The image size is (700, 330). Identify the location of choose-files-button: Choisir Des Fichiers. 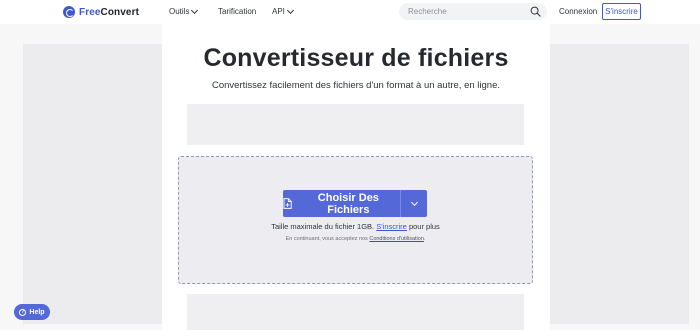
(341, 203).